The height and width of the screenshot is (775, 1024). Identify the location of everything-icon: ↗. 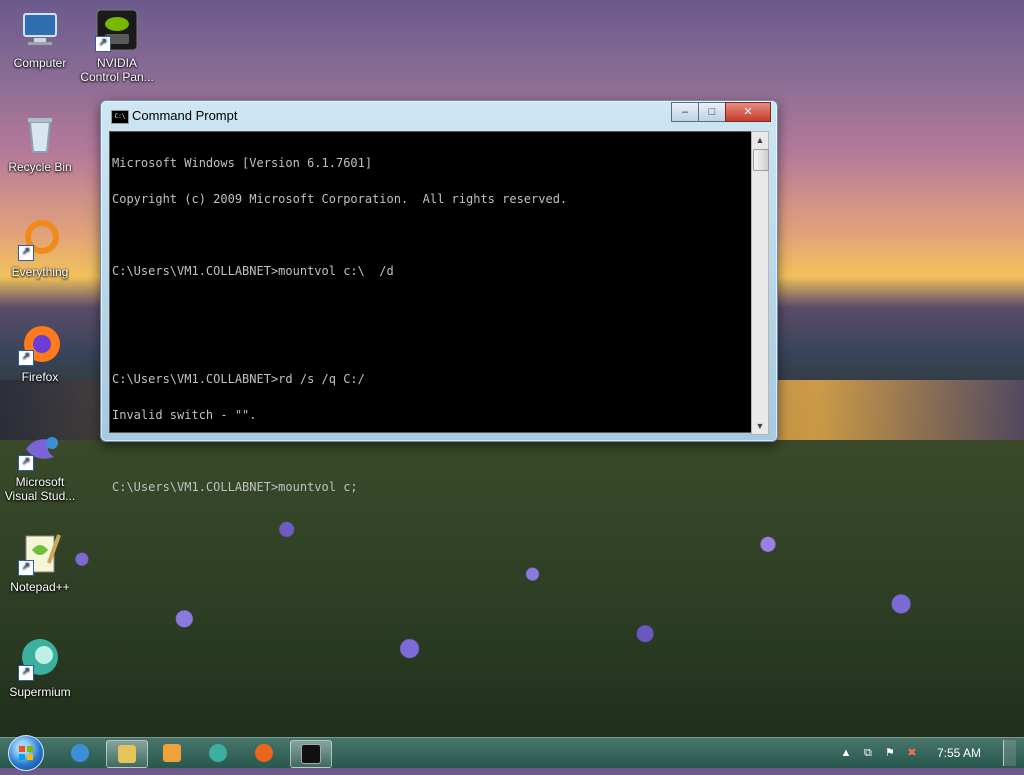
(40, 239).